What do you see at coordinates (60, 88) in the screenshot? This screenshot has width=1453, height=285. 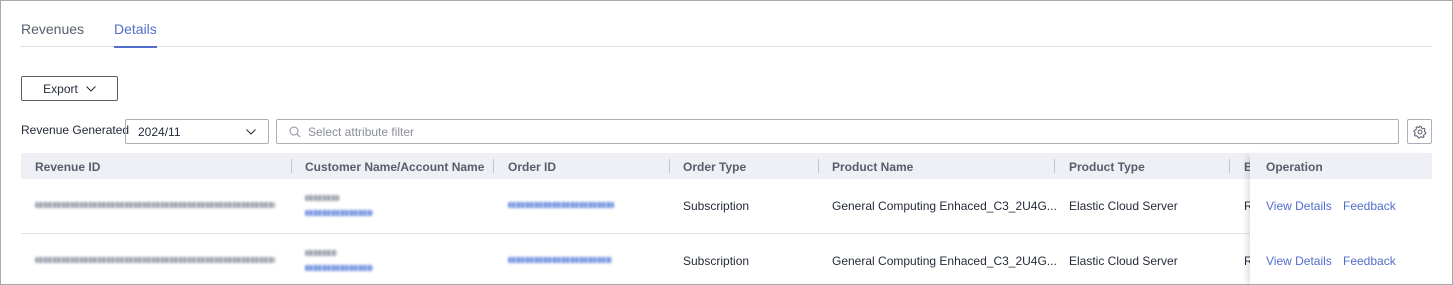 I see `export-label: Export` at bounding box center [60, 88].